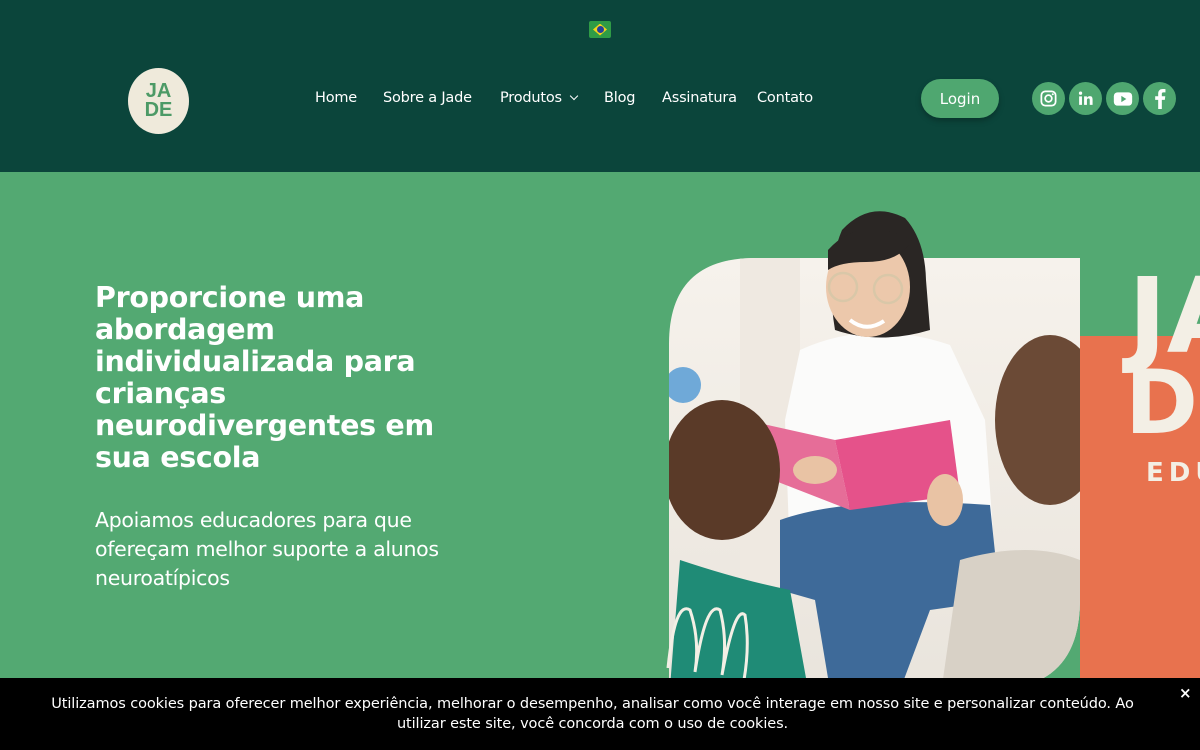 This screenshot has height=750, width=1200. Describe the element at coordinates (531, 98) in the screenshot. I see `nav-produtos: Produtos` at that location.